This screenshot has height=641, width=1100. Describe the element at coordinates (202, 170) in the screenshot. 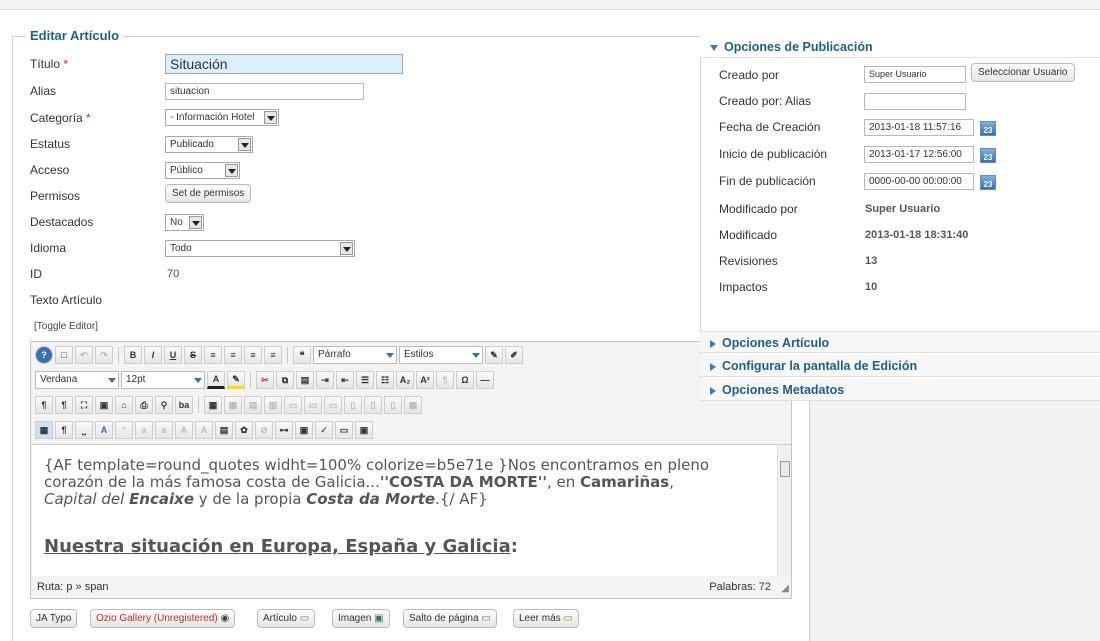

I see `access-select: Público` at that location.